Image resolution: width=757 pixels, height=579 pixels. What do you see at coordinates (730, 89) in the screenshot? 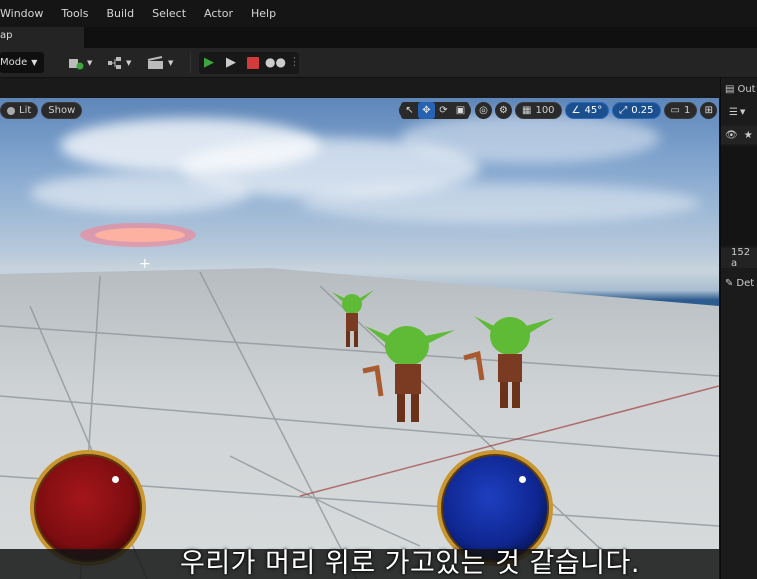
I see `outliner-icon: ▤` at bounding box center [730, 89].